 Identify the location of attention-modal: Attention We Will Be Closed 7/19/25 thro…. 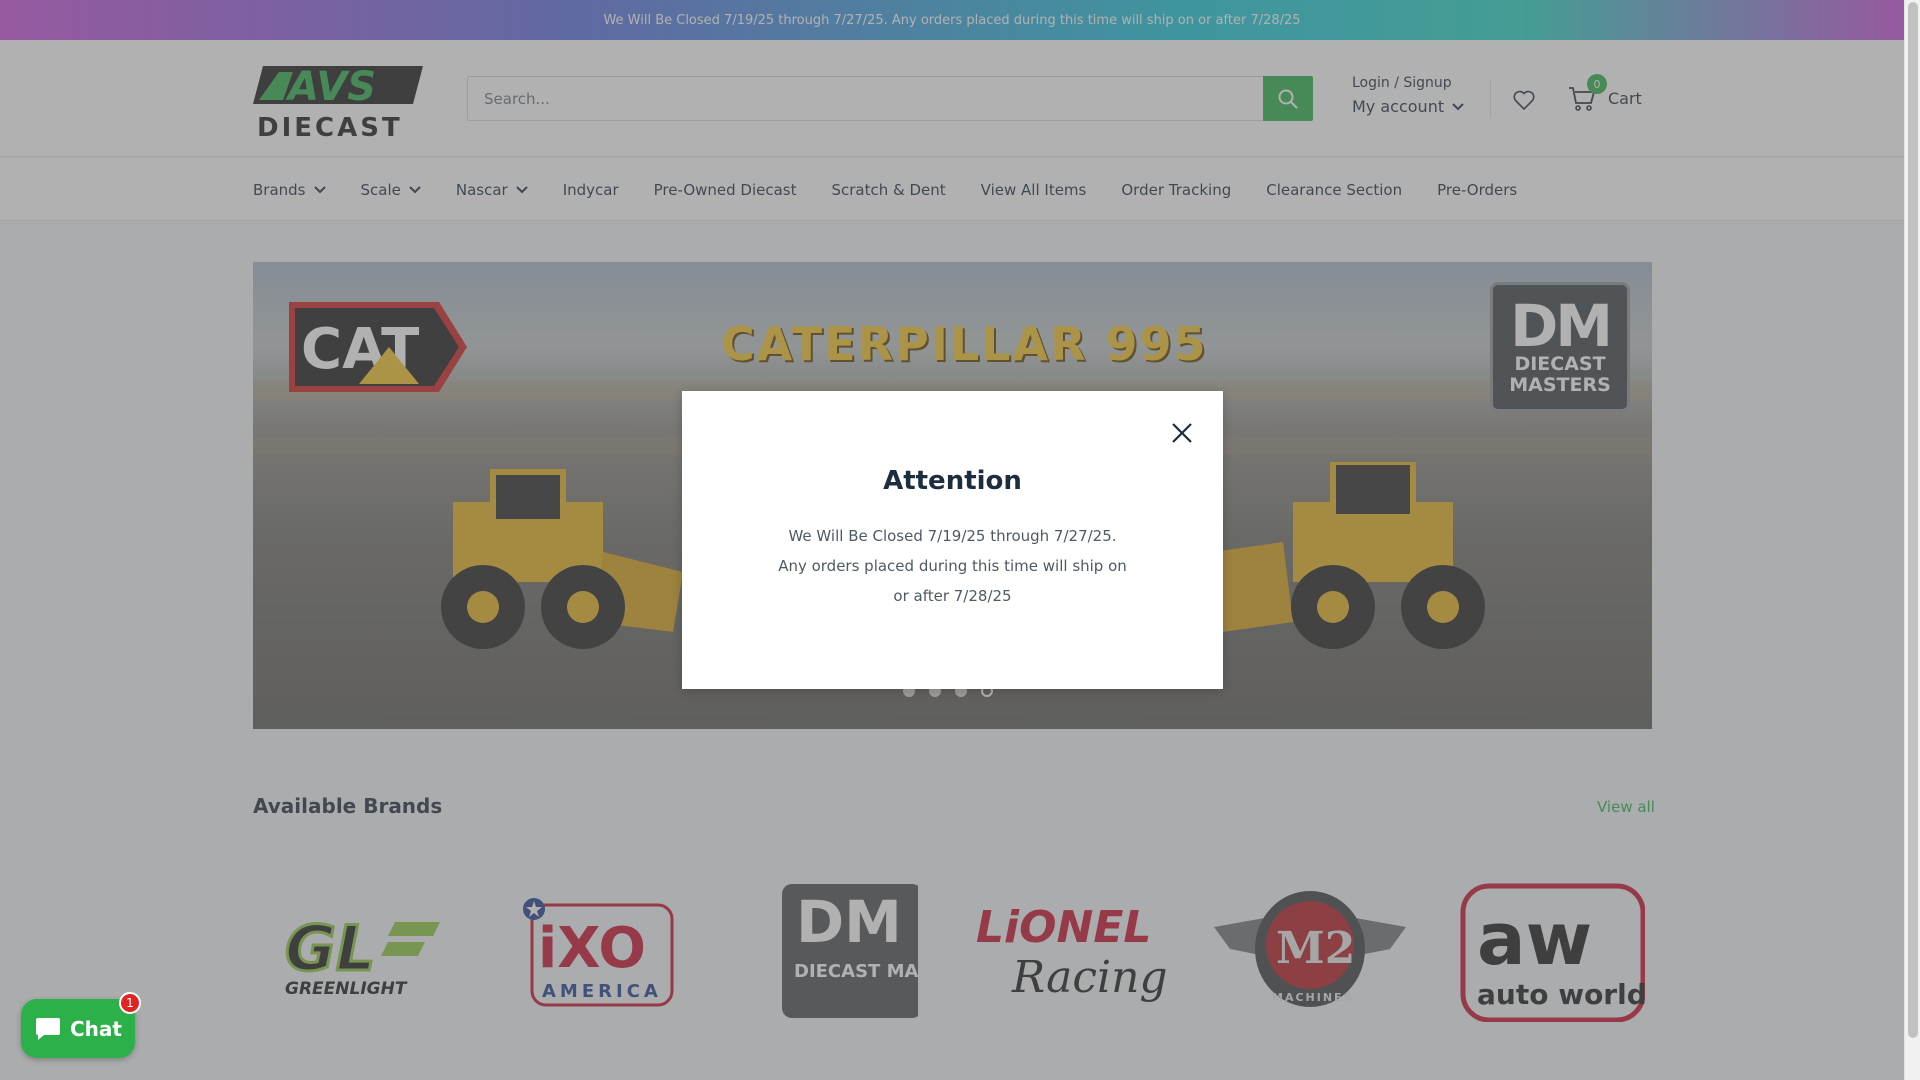
(952, 540).